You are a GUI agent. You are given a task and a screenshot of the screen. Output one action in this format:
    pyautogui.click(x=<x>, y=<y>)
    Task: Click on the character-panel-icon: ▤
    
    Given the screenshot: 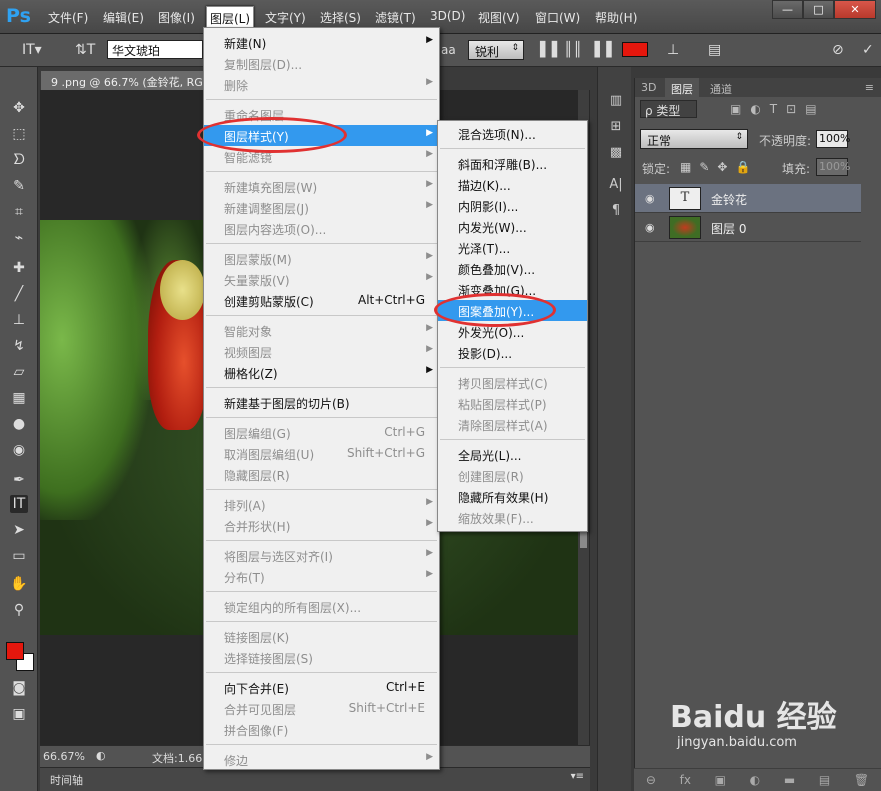 What is the action you would take?
    pyautogui.click(x=714, y=50)
    